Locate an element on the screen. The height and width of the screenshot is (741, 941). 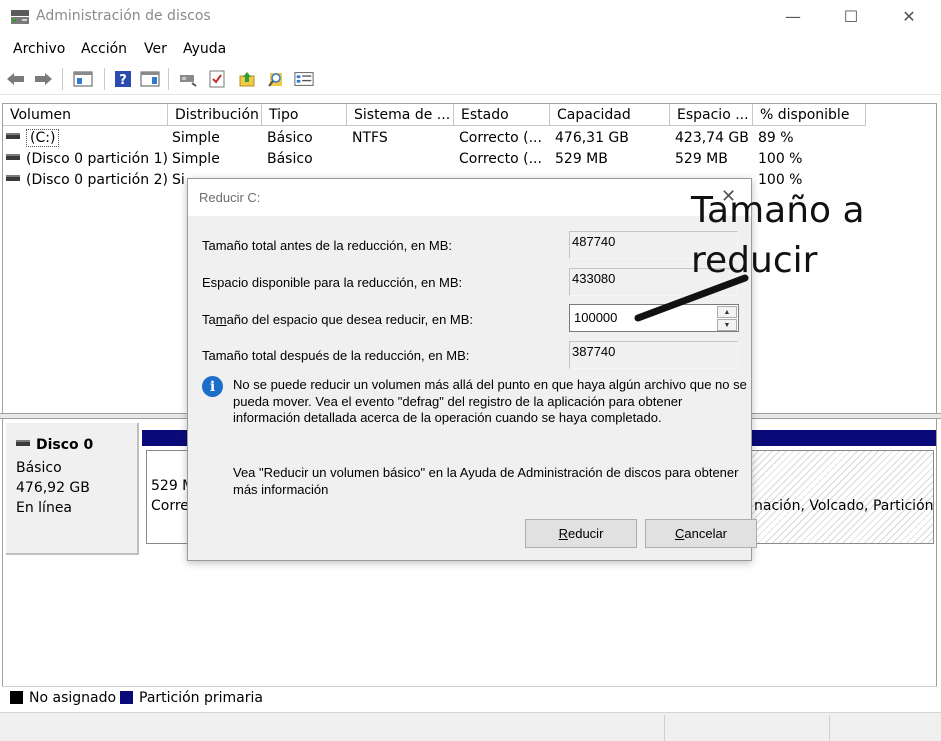
annotation-arrow is located at coordinates (691, 298).